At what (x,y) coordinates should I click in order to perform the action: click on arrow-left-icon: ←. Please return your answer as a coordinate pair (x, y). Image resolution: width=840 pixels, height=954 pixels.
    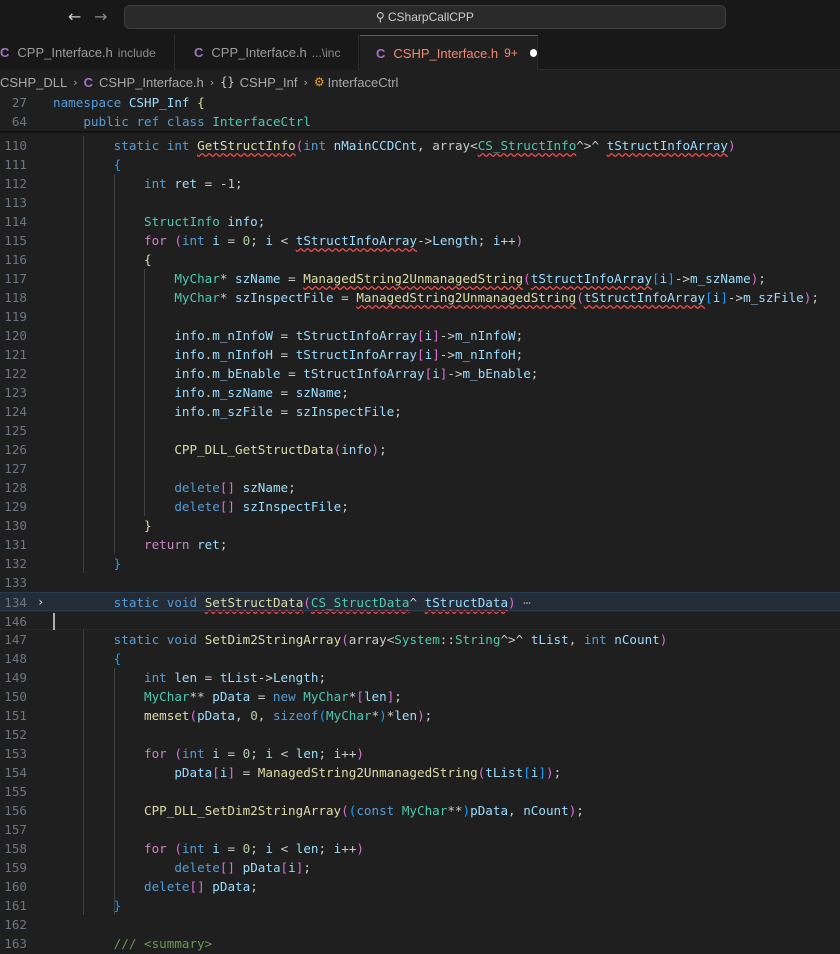
    Looking at the image, I should click on (74, 16).